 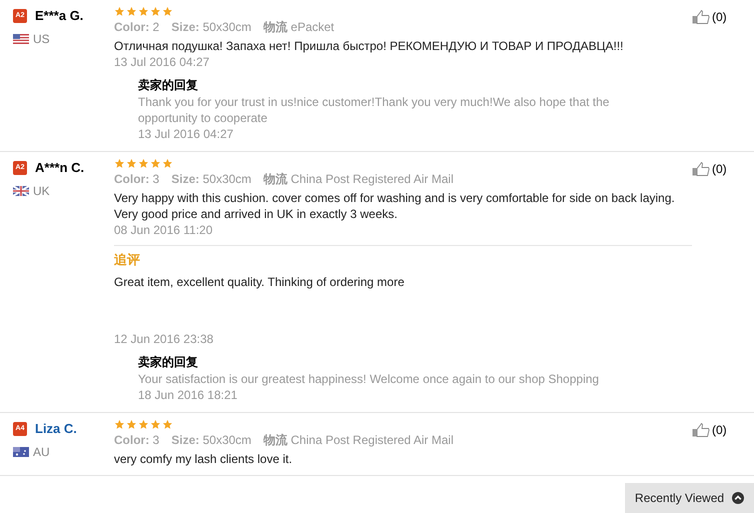 What do you see at coordinates (127, 260) in the screenshot?
I see `followup-label: 追评` at bounding box center [127, 260].